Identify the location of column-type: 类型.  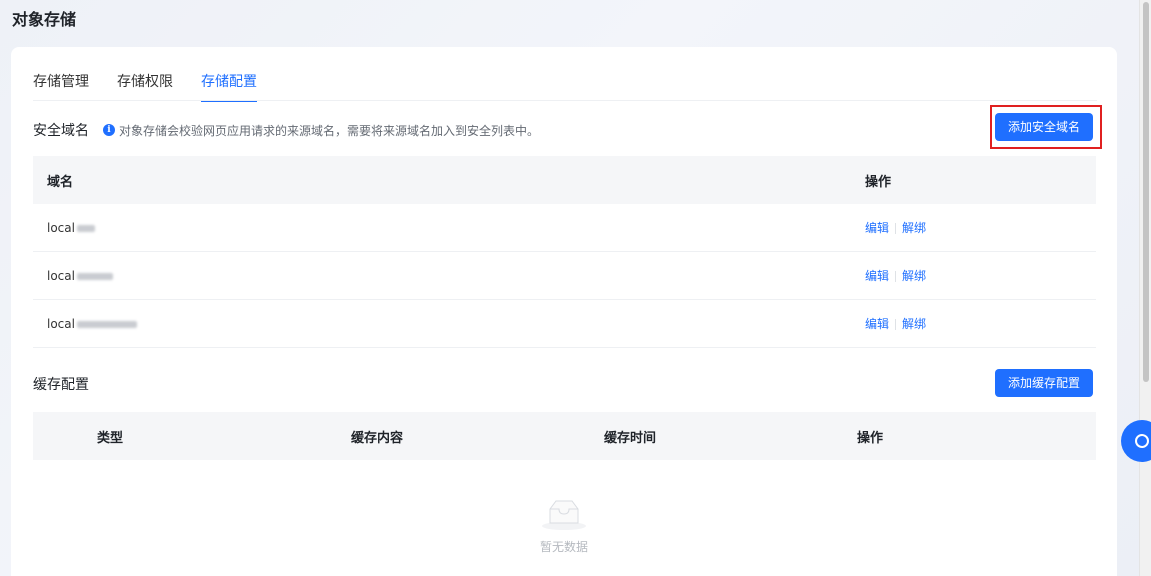
(110, 438).